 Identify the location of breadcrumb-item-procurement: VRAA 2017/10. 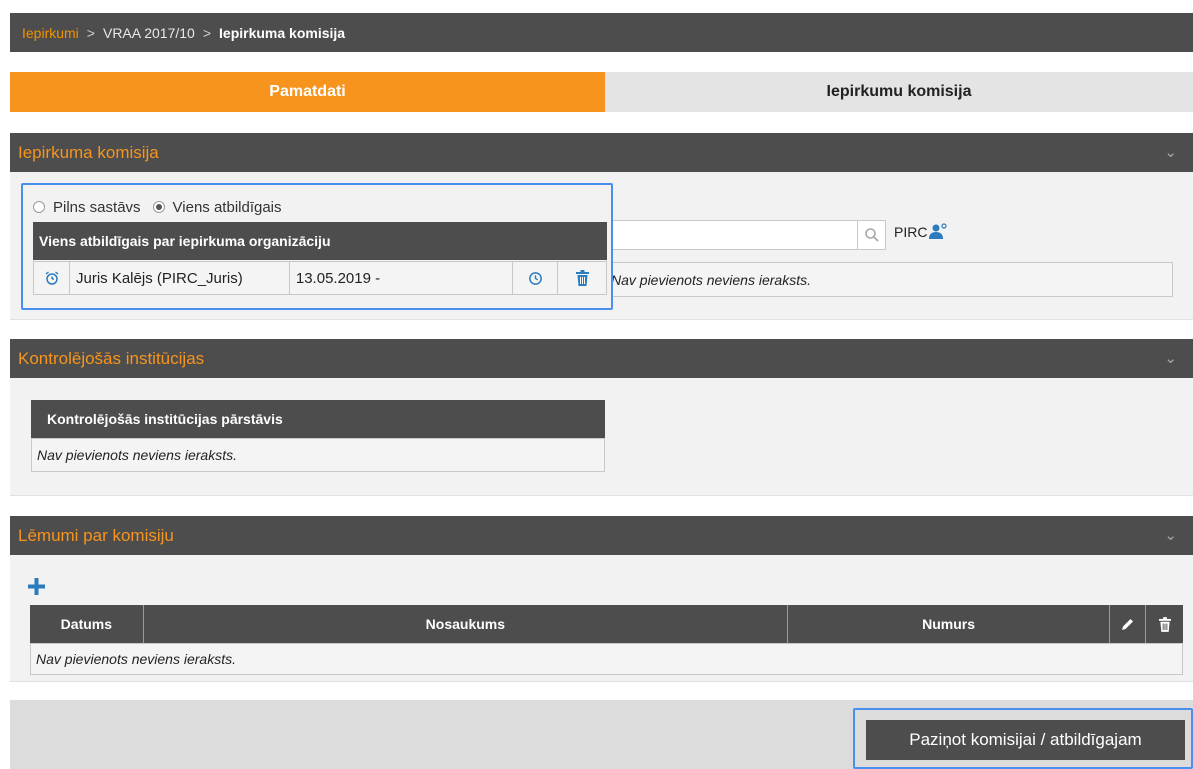
(149, 33).